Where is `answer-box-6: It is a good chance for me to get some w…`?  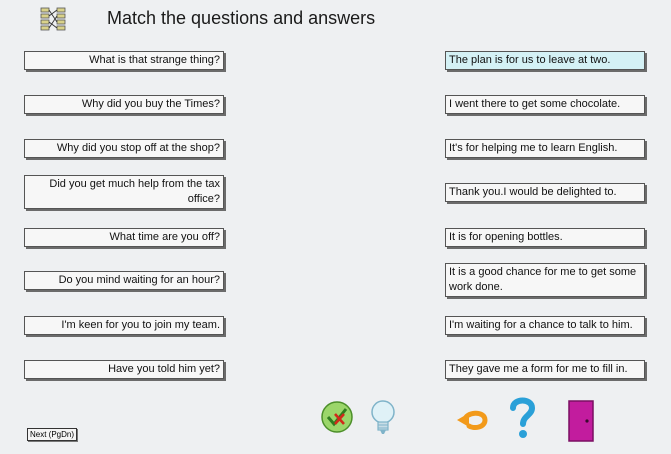
answer-box-6: It is a good chance for me to get some w… is located at coordinates (545, 280).